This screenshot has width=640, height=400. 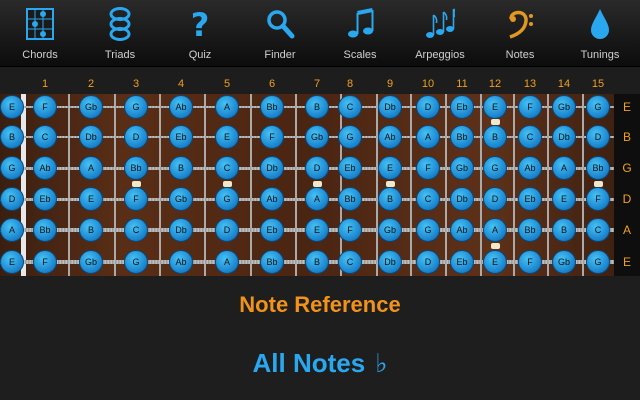 What do you see at coordinates (520, 33) in the screenshot?
I see `toolbar-notes-button: Notes` at bounding box center [520, 33].